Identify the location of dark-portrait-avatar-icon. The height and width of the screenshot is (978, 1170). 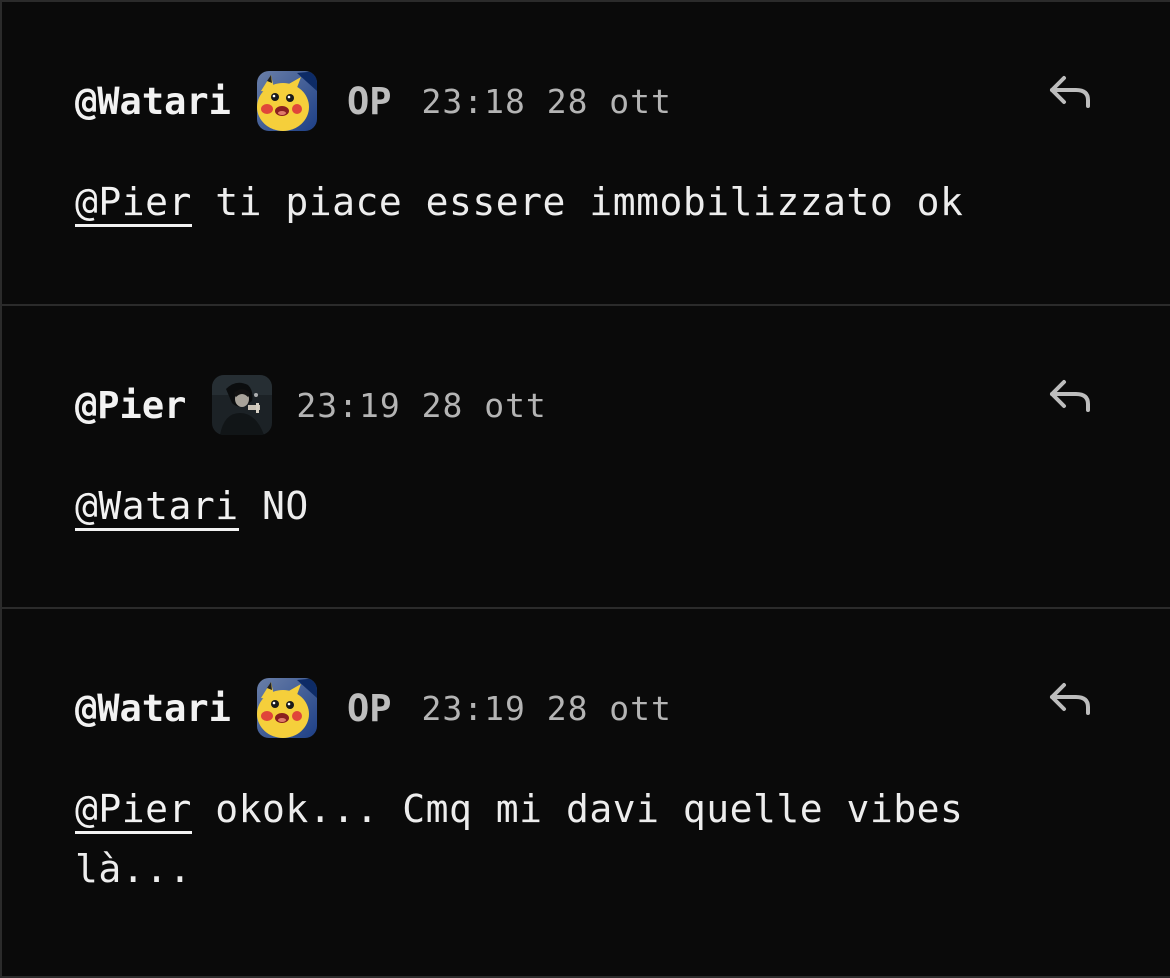
(242, 405).